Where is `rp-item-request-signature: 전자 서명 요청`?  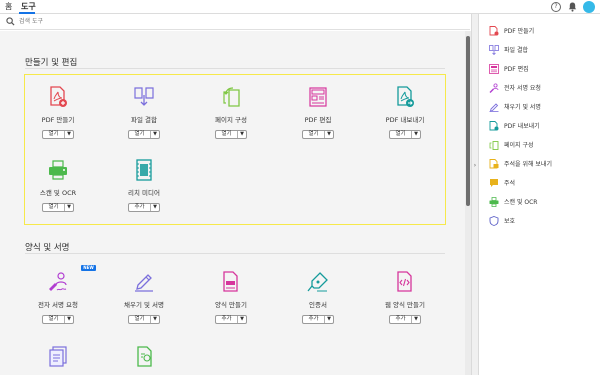 rp-item-request-signature: 전자 서명 요청 is located at coordinates (541, 89).